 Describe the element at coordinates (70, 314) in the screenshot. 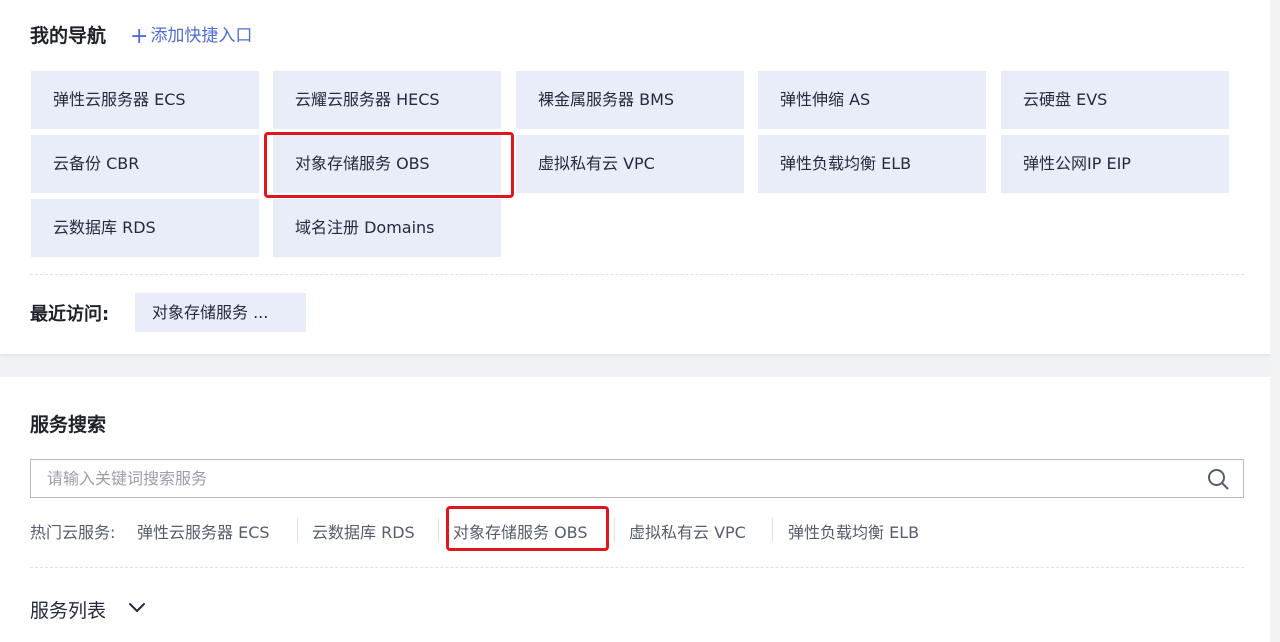

I see `recent-visits-label: 最近访问:` at that location.